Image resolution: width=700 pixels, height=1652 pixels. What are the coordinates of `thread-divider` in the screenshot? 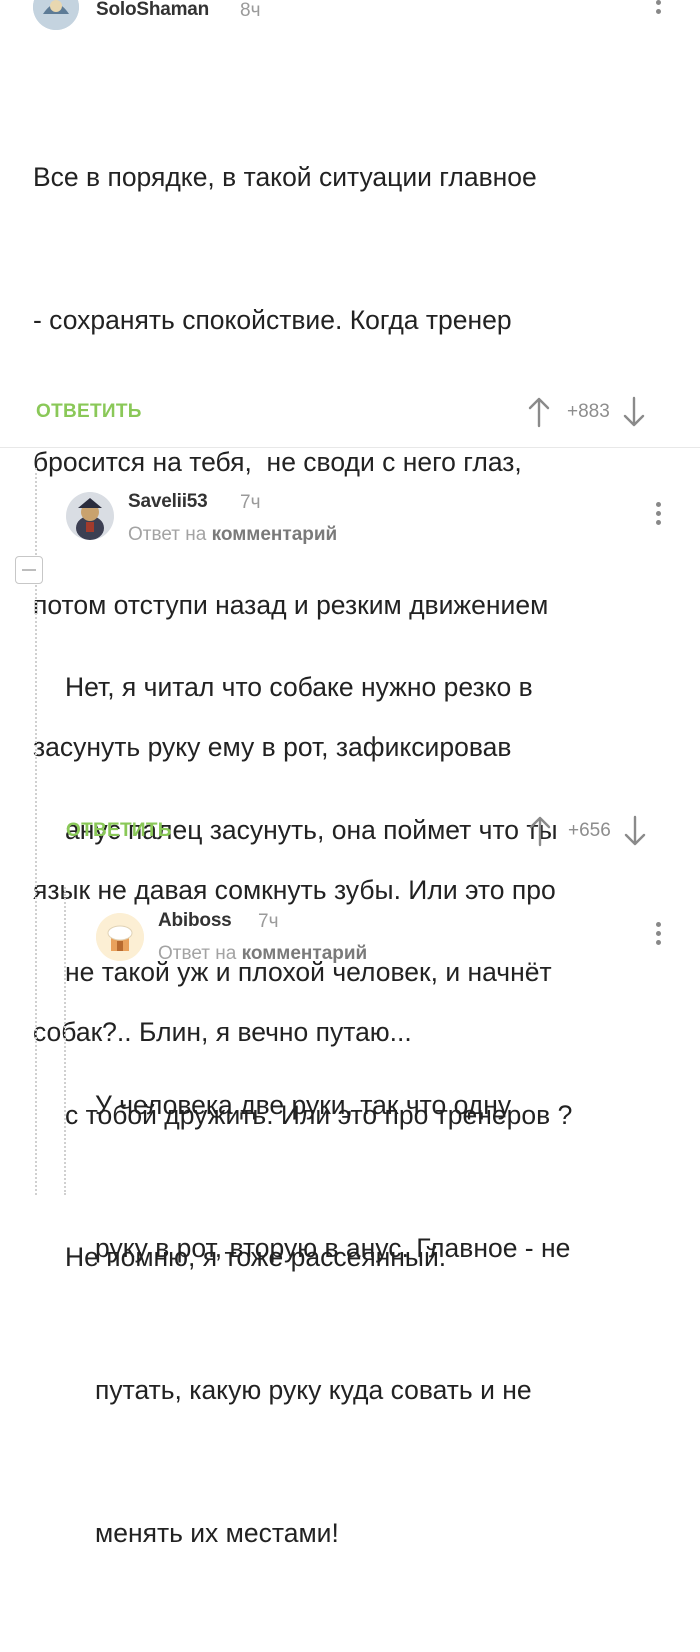 It's located at (350, 447).